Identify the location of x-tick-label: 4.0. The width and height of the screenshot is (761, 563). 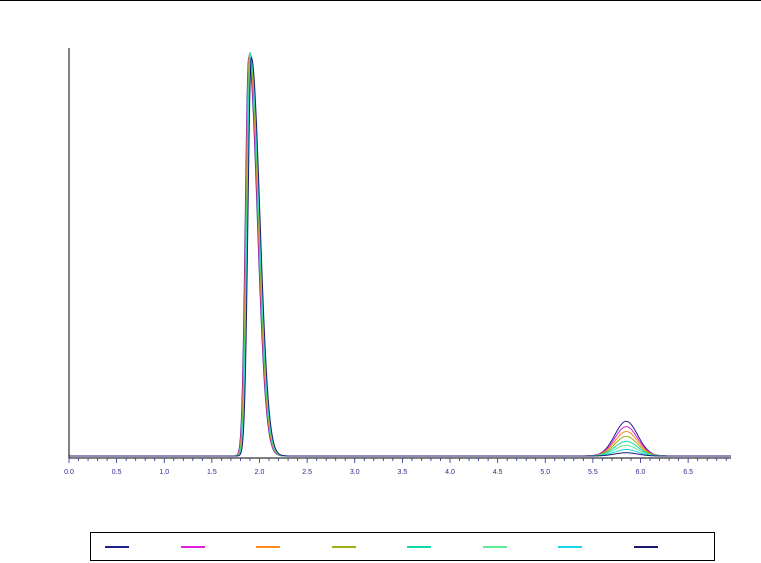
(450, 472).